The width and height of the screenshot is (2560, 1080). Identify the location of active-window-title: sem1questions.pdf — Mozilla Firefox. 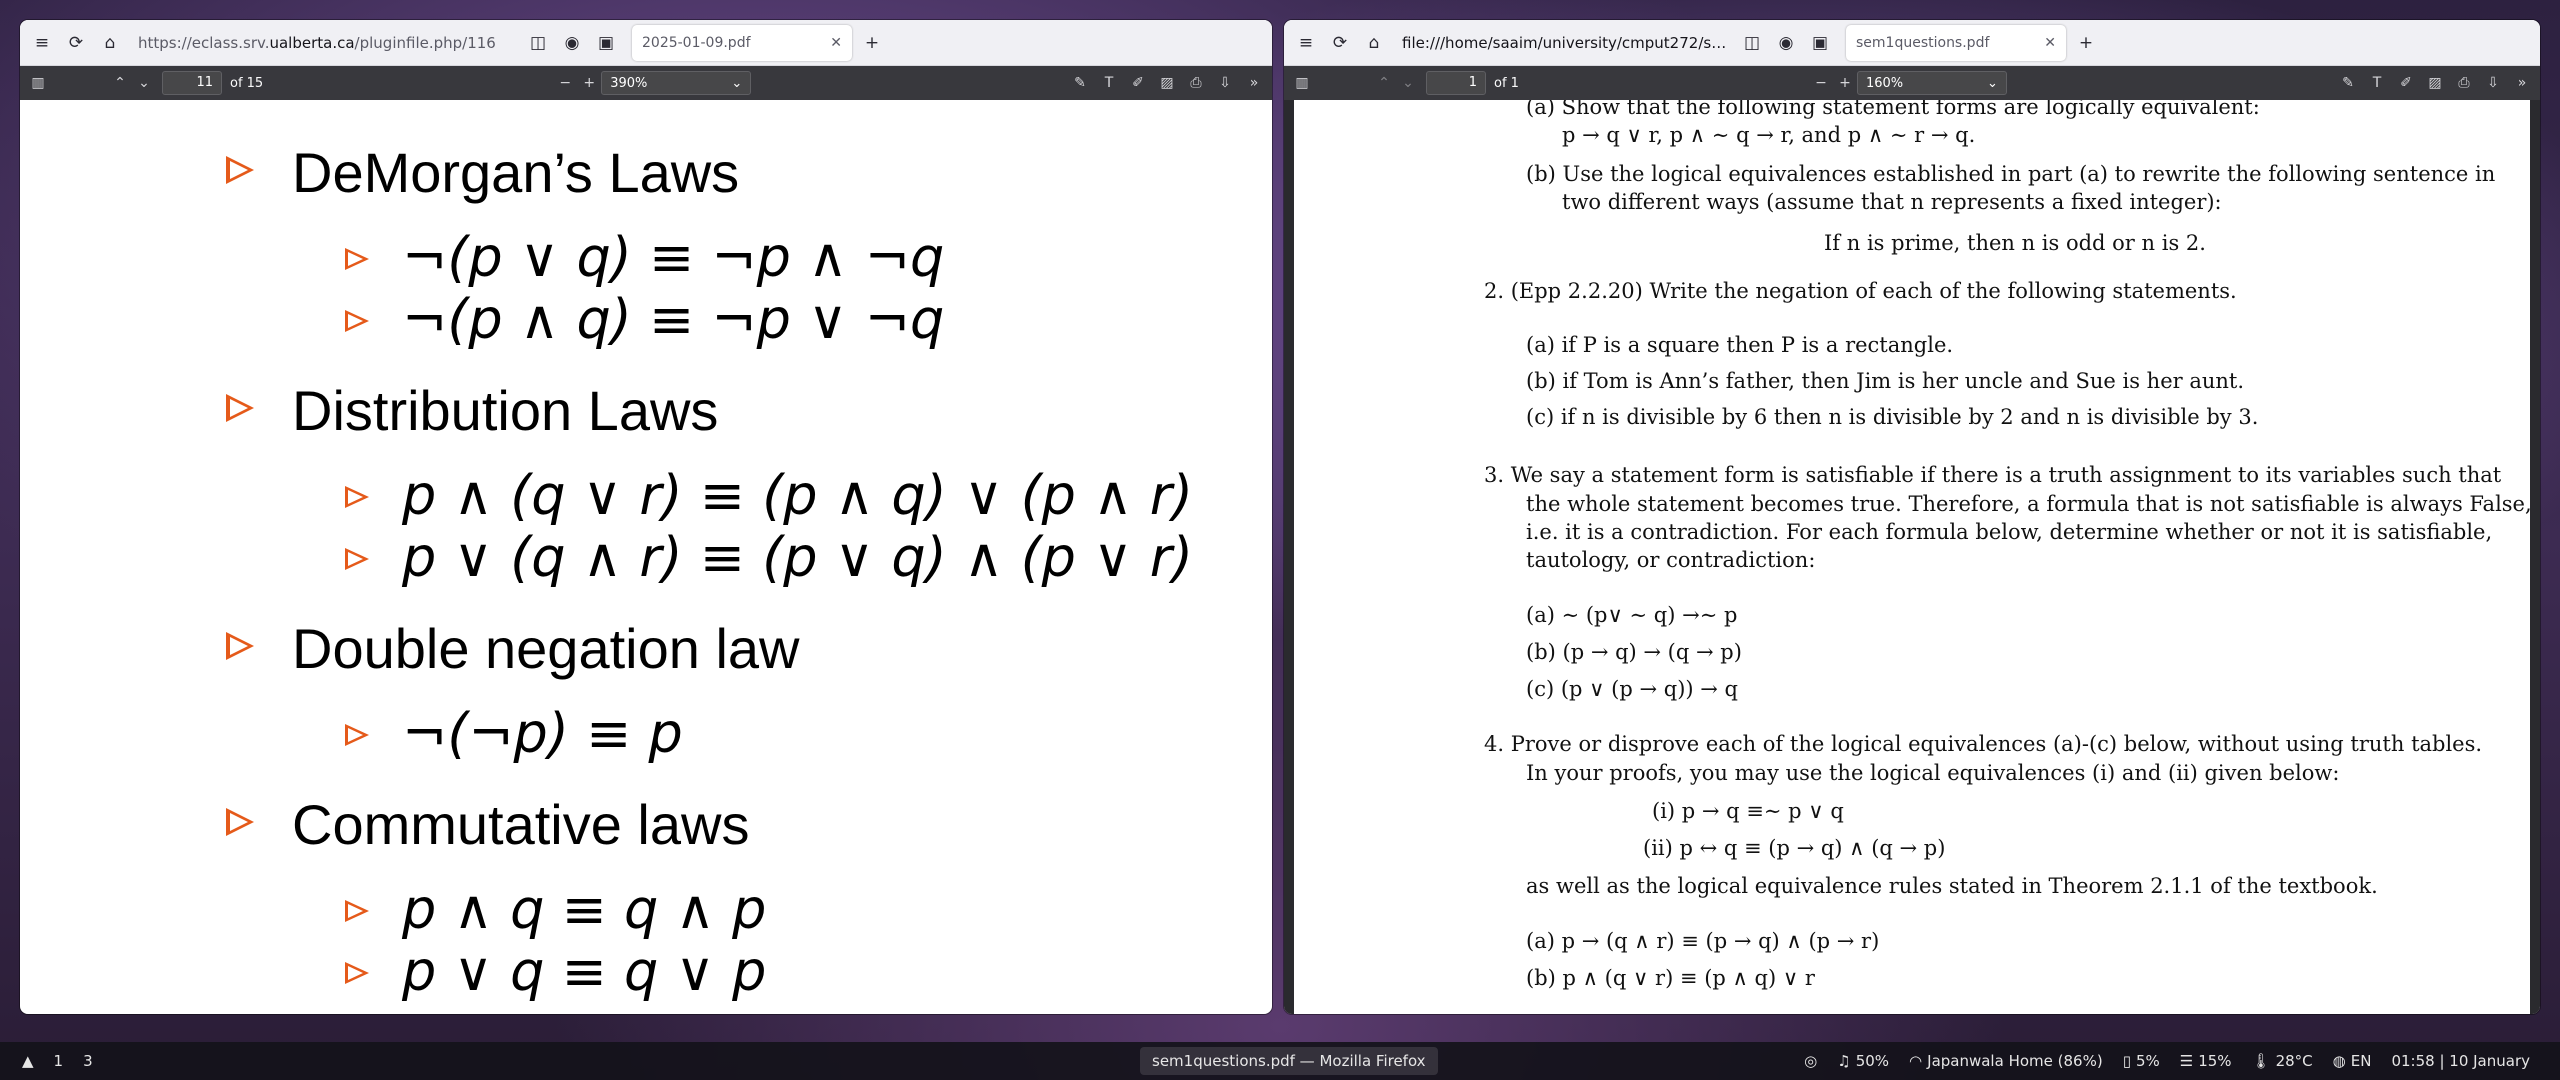
(1289, 1061).